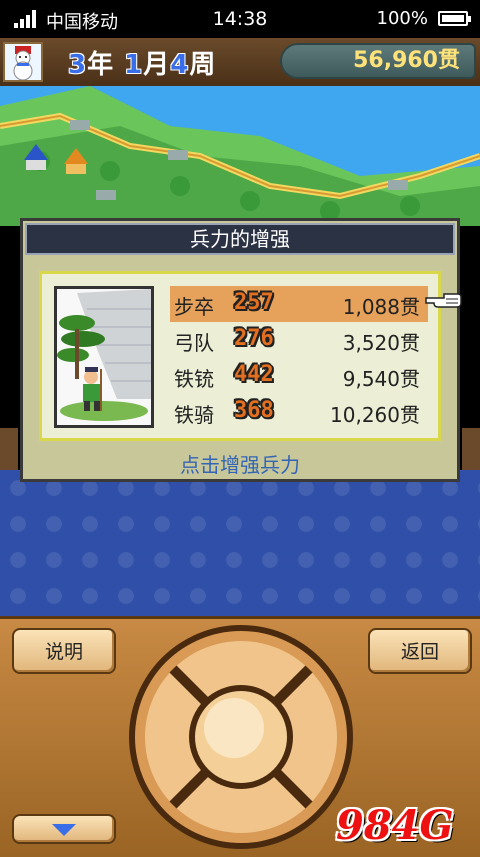 The width and height of the screenshot is (480, 857). What do you see at coordinates (9, 450) in the screenshot?
I see `left-edge-strip` at bounding box center [9, 450].